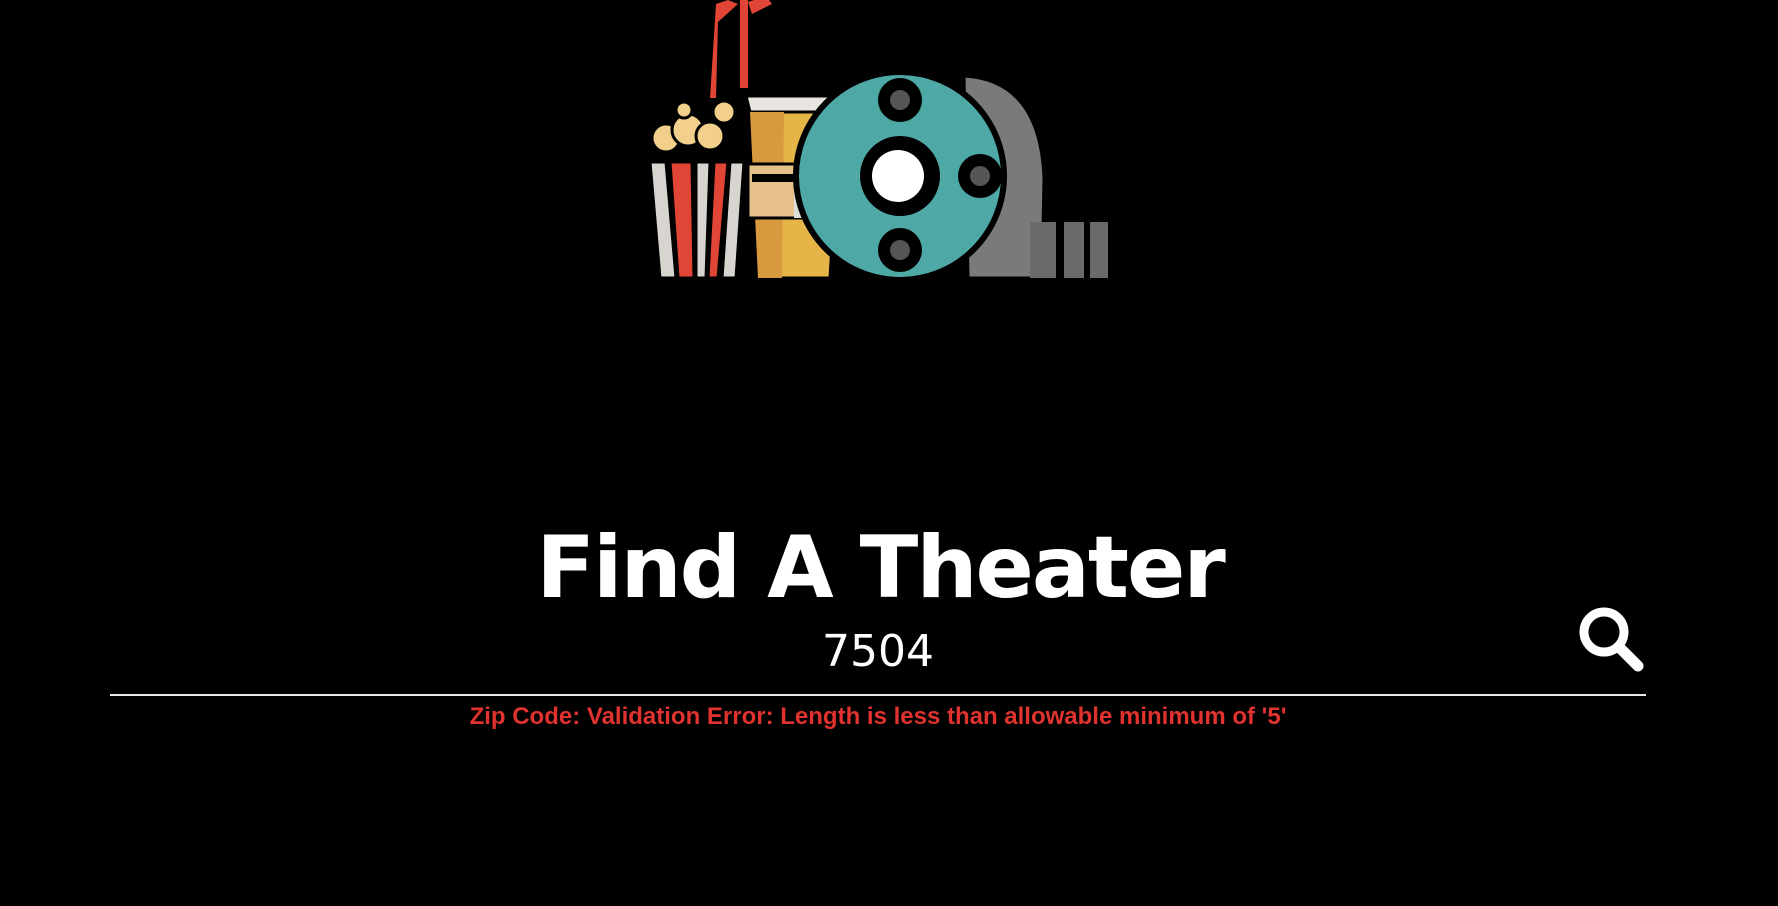  I want to click on zip-search-form, so click(878, 647).